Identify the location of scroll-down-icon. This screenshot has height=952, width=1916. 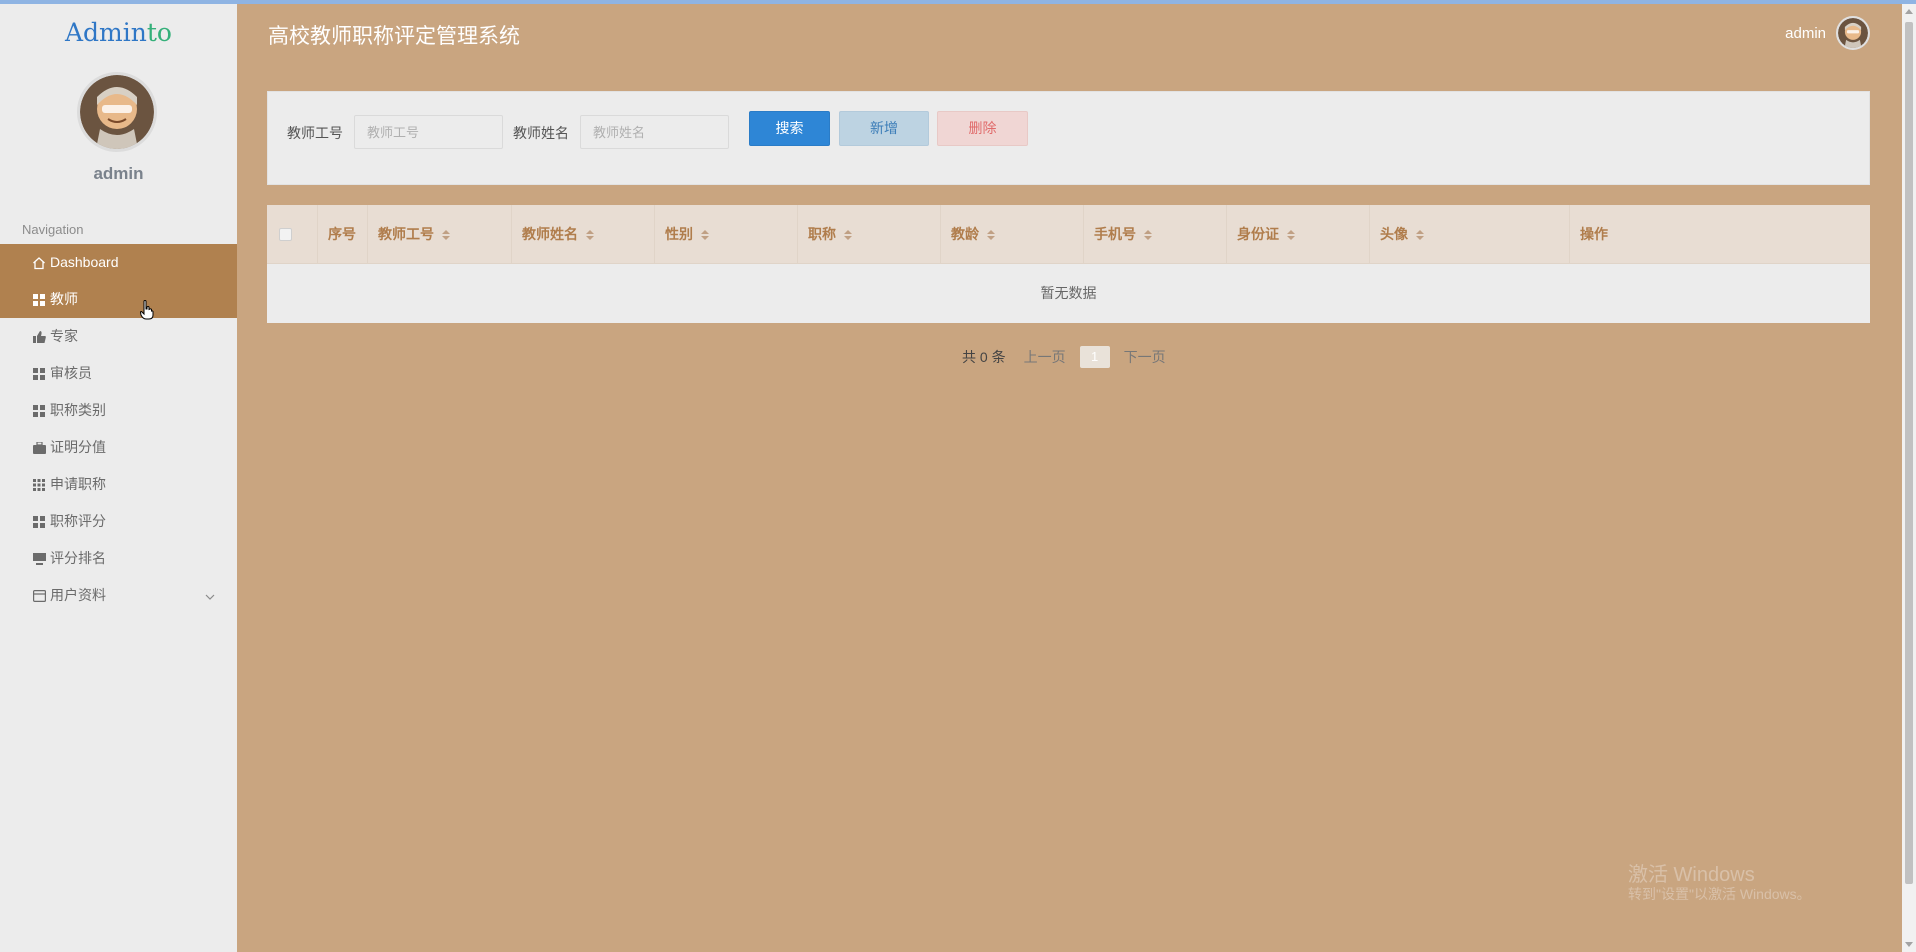
(1909, 944).